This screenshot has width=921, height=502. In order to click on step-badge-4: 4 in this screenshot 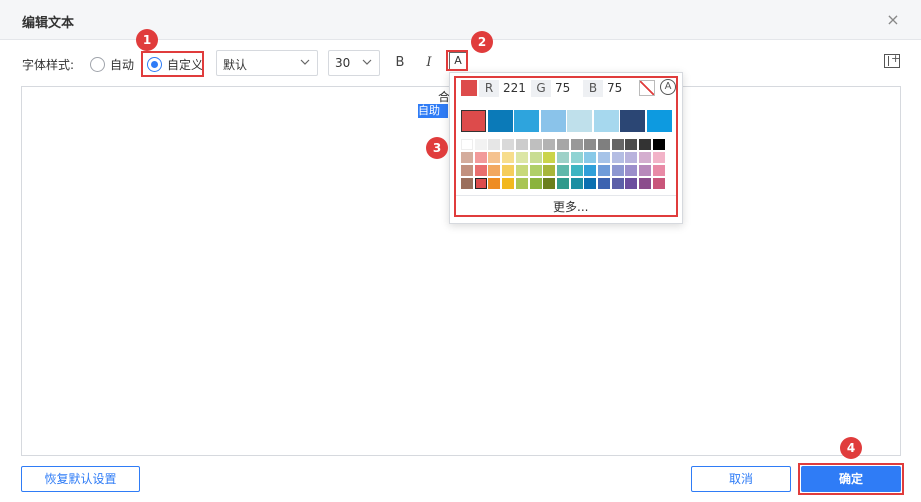, I will do `click(851, 448)`.